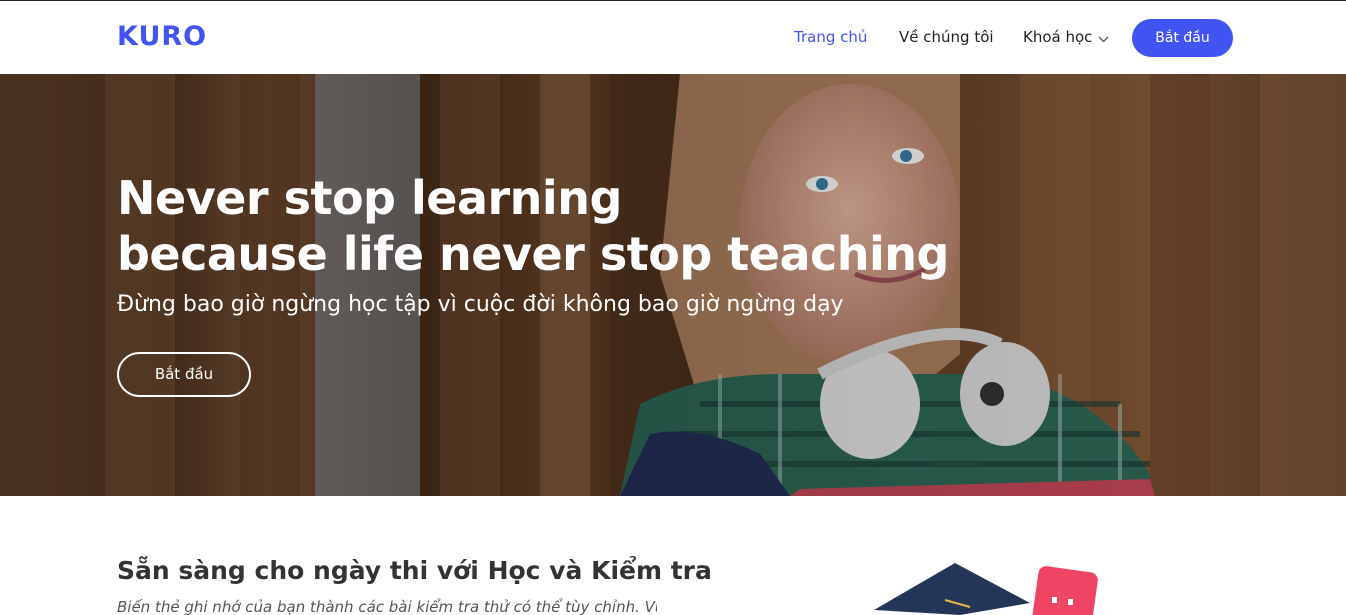 This screenshot has height=615, width=1346. Describe the element at coordinates (986, 589) in the screenshot. I see `graduation-cap-illustration` at that location.